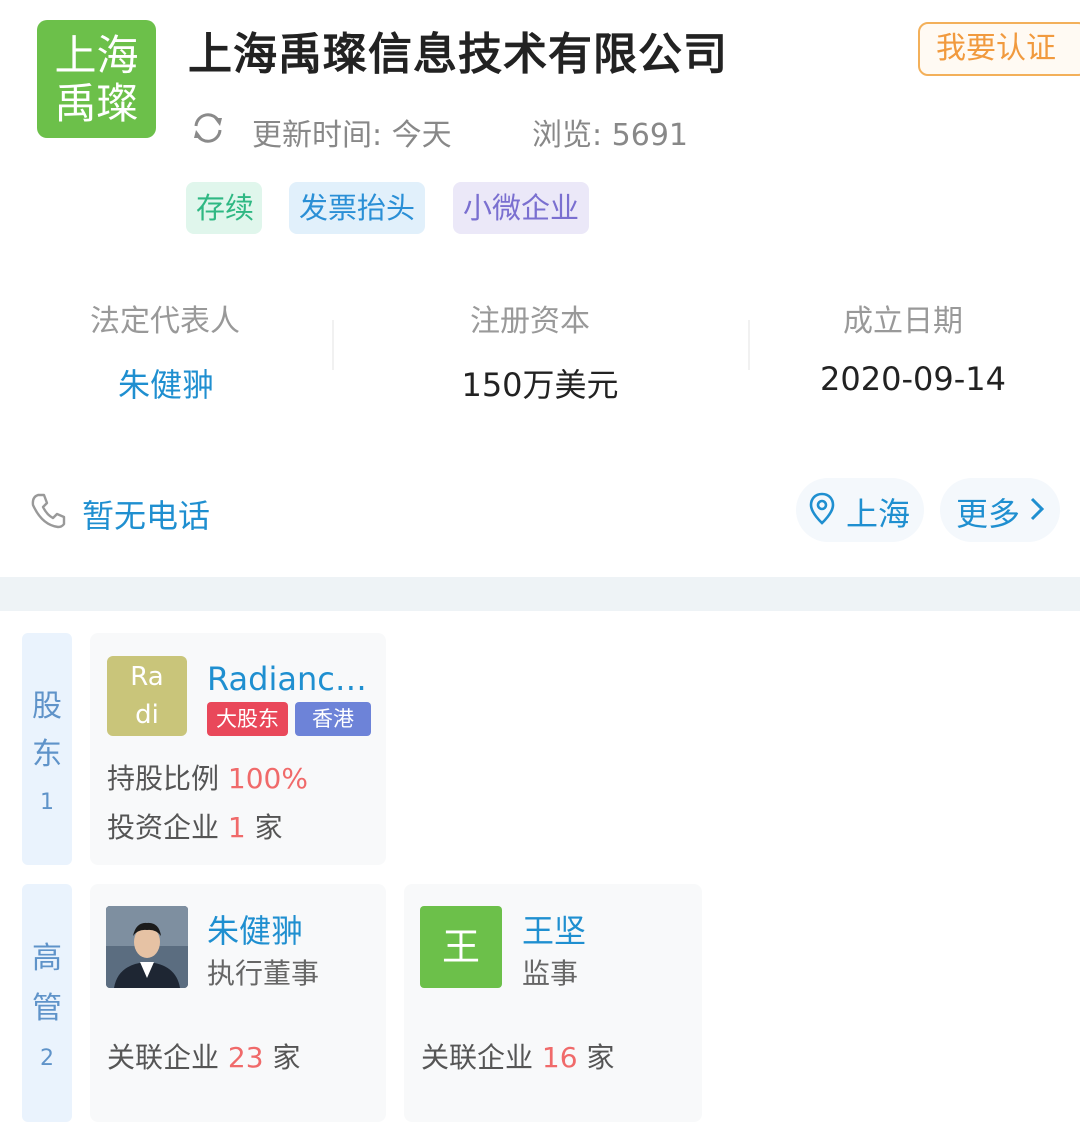 This screenshot has width=1080, height=1124. I want to click on executive-photo, so click(147, 947).